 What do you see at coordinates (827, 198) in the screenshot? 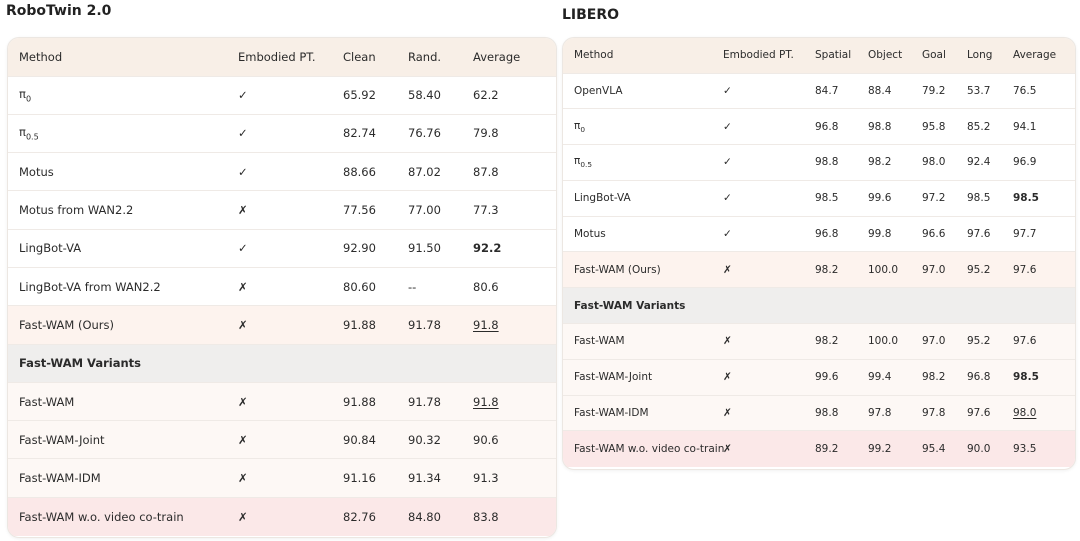
I see `spatial-value: 98.5` at bounding box center [827, 198].